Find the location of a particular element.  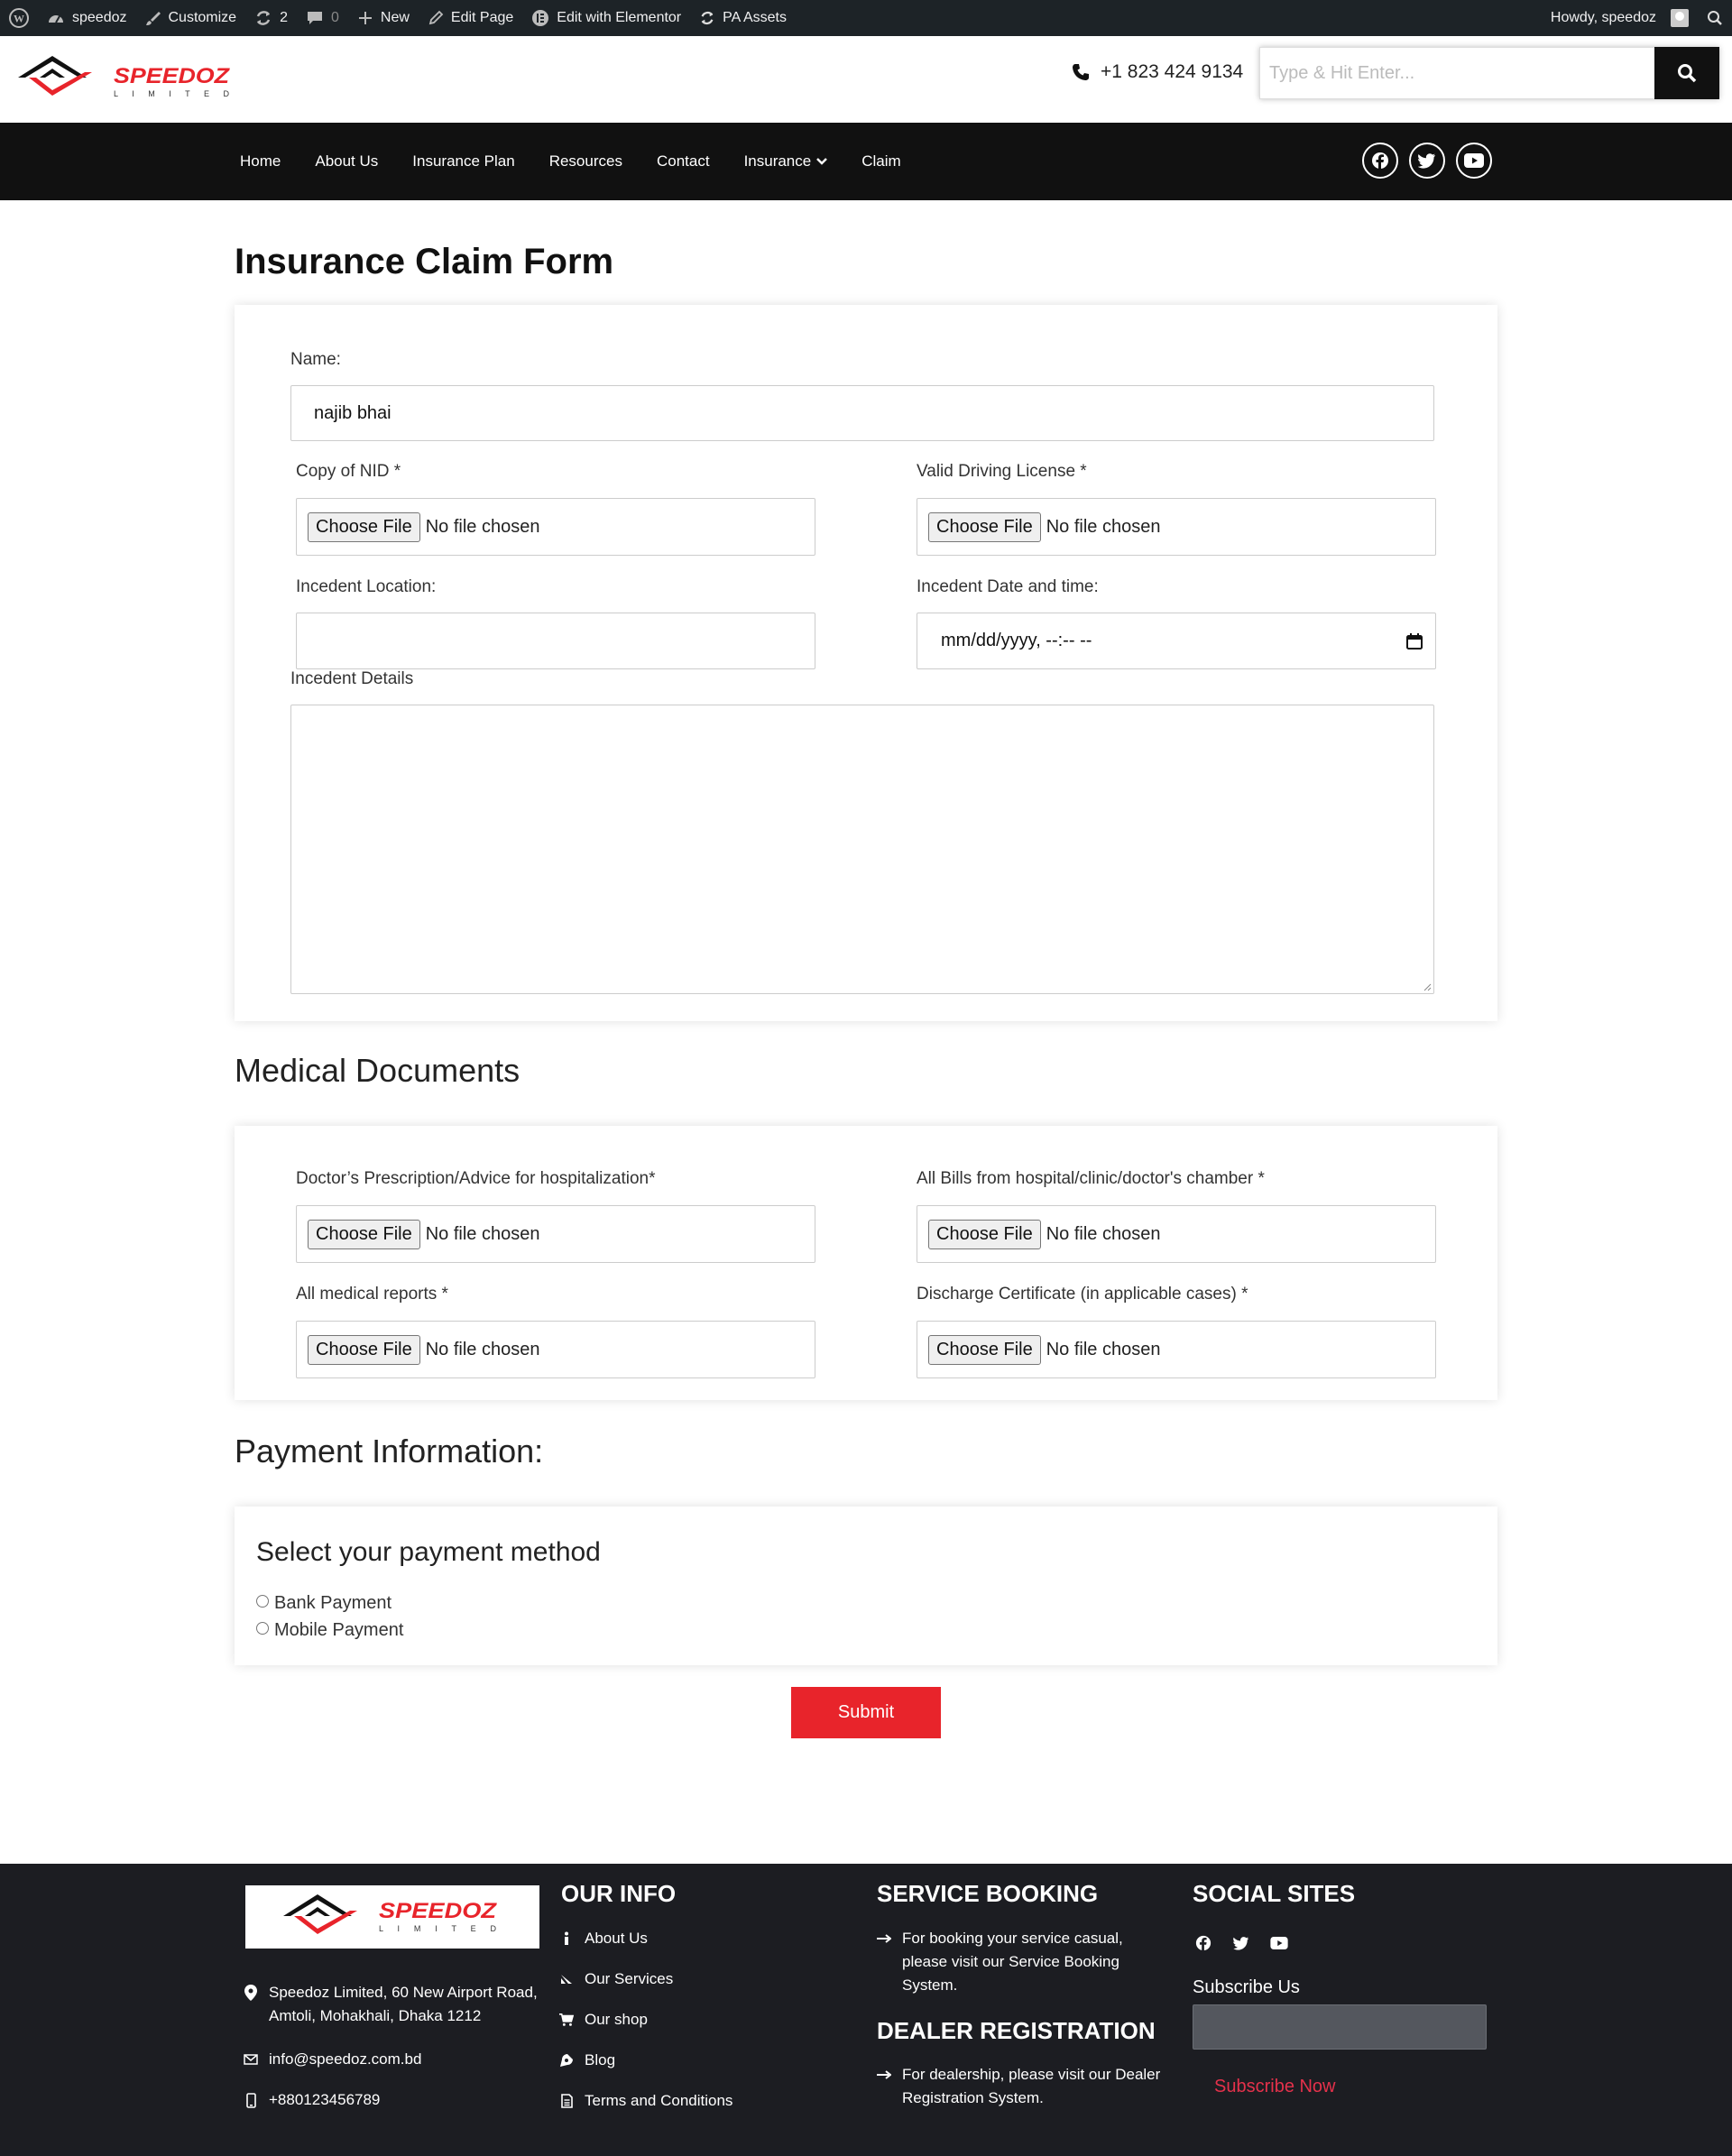

logo-subtext: L I M I T E D is located at coordinates (172, 93).